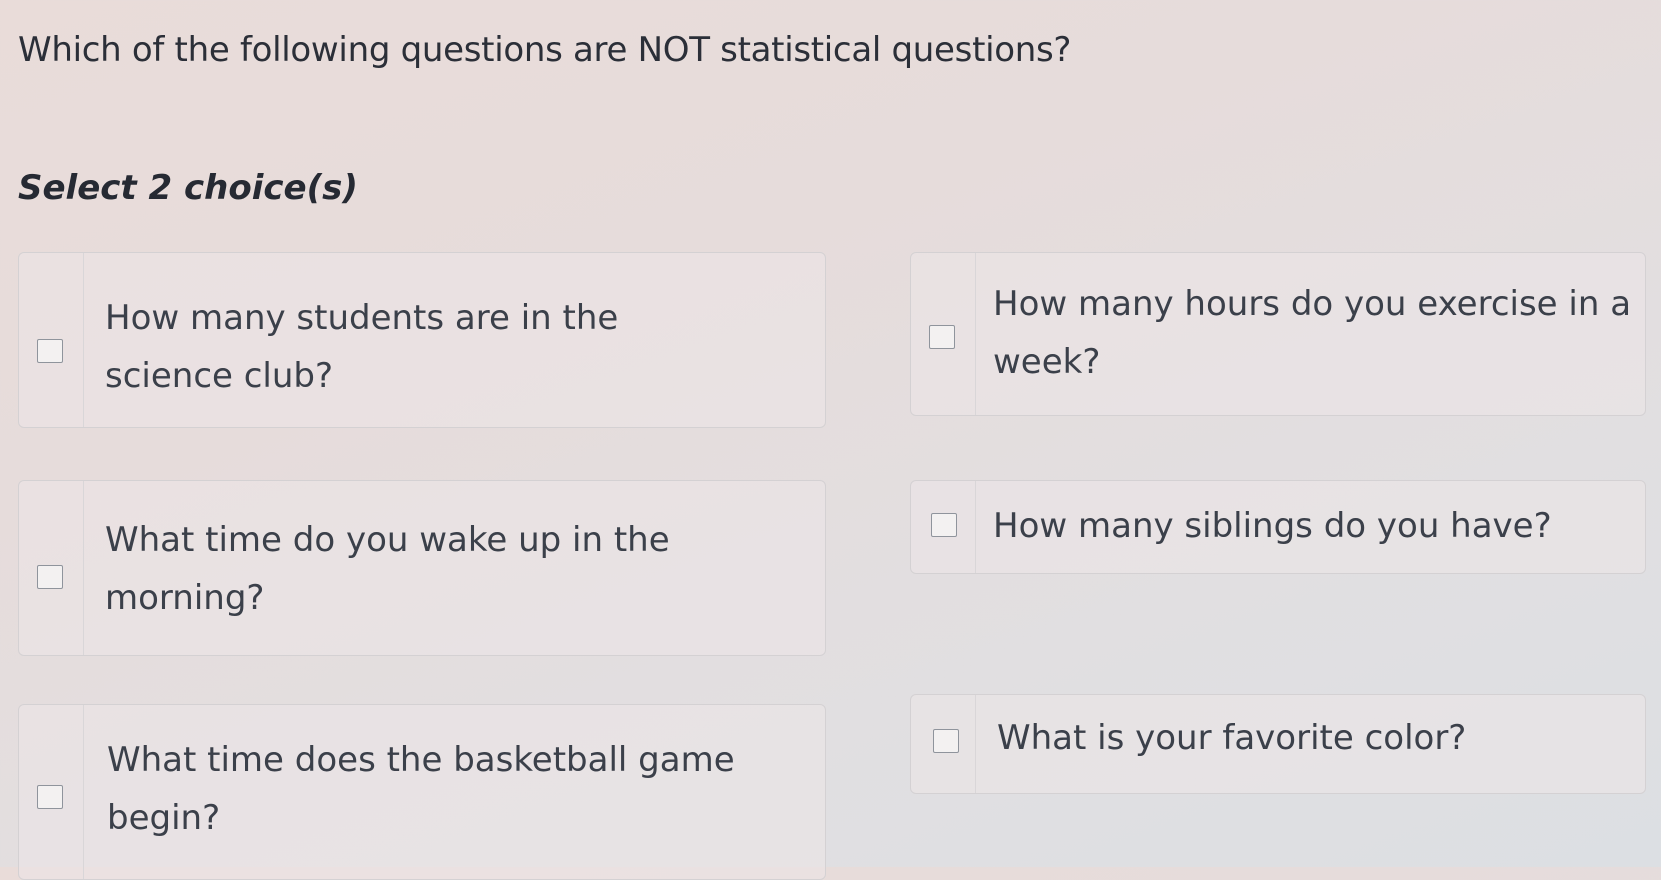  I want to click on choice-option-4: How many siblings do you have?, so click(1278, 527).